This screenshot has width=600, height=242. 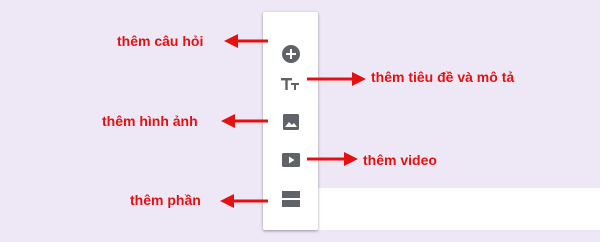 I want to click on arrow-head-add-title-description, so click(x=359, y=79).